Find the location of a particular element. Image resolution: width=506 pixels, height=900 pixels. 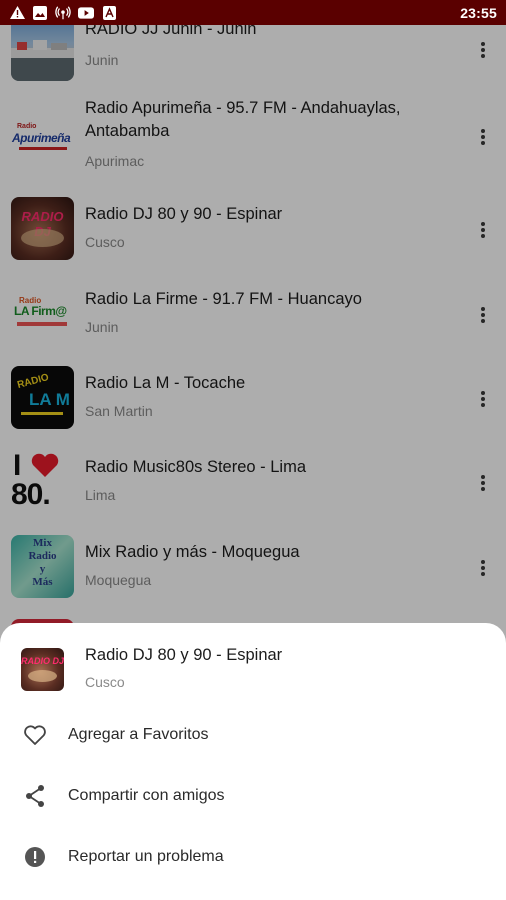

action-label: Agregar a Favoritos is located at coordinates (138, 734).